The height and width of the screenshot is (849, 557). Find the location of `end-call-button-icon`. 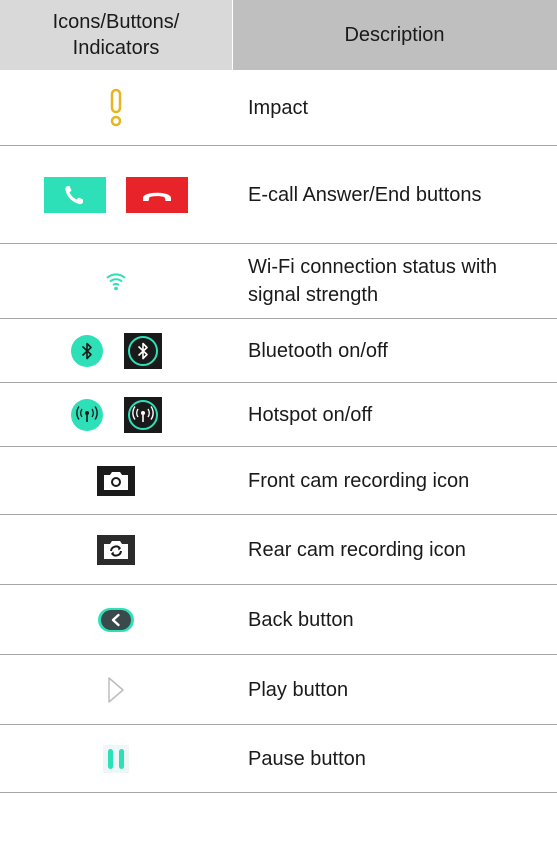

end-call-button-icon is located at coordinates (157, 194).